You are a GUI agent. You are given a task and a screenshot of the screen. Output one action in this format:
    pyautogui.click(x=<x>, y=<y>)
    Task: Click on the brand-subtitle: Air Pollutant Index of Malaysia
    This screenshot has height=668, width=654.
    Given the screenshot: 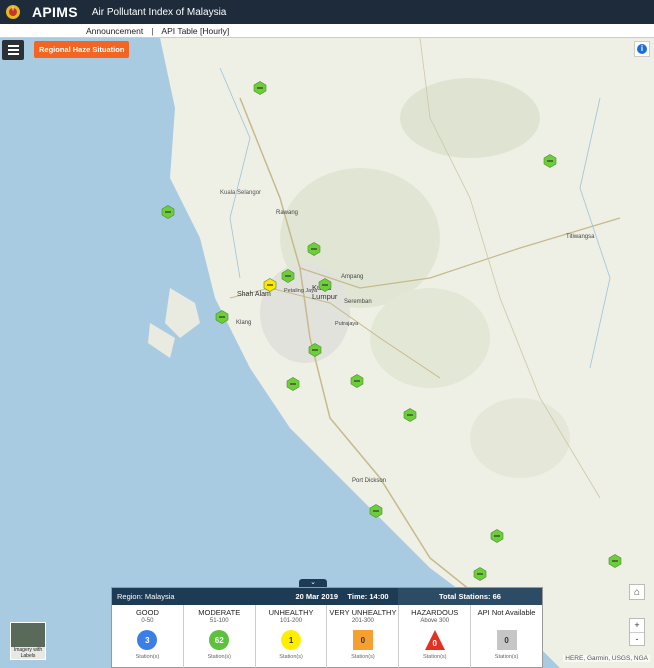 What is the action you would take?
    pyautogui.click(x=159, y=12)
    